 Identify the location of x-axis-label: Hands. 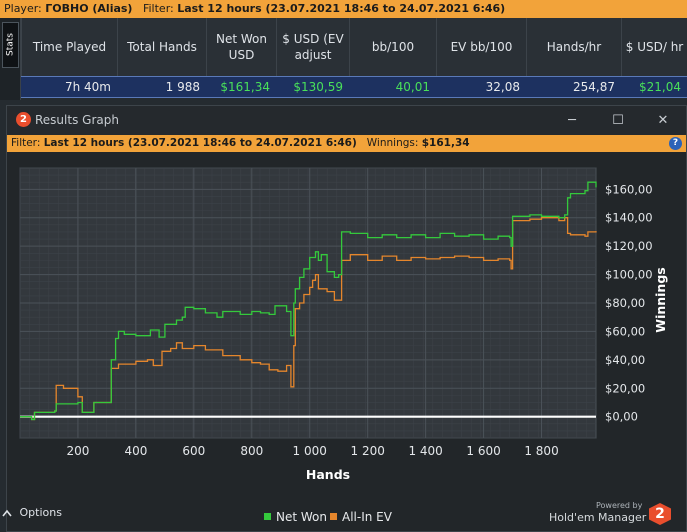
(328, 474).